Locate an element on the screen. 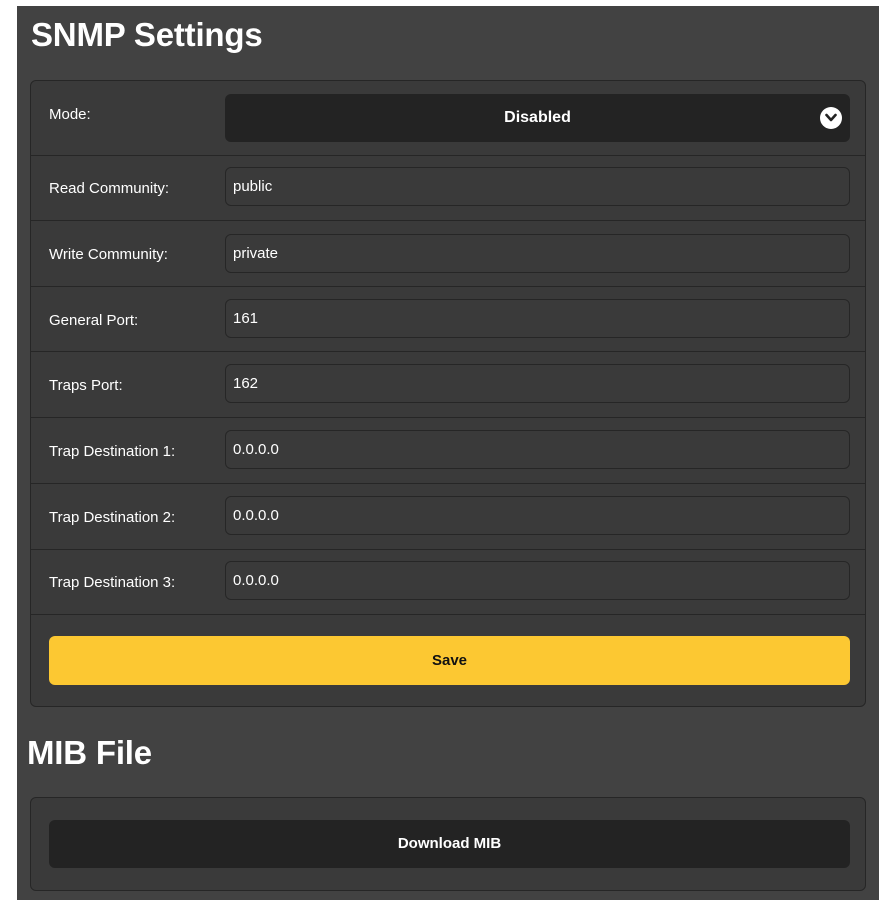 Image resolution: width=886 pixels, height=900 pixels. general-port-label: General Port: is located at coordinates (94, 320).